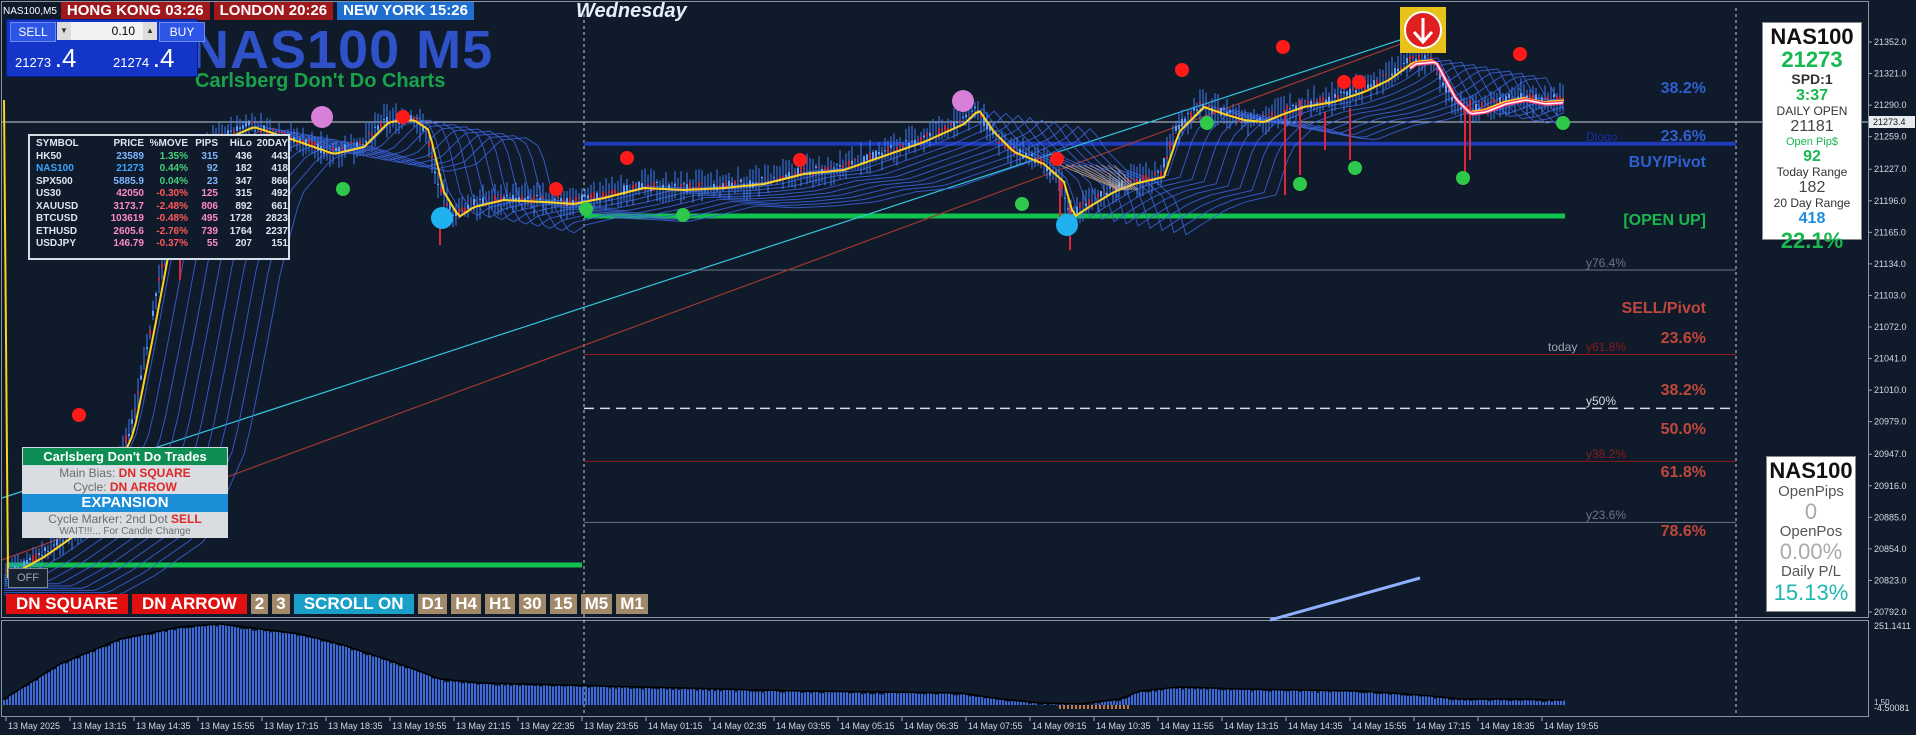 The image size is (1916, 735). I want to click on toolbar-button-30: 30, so click(532, 604).